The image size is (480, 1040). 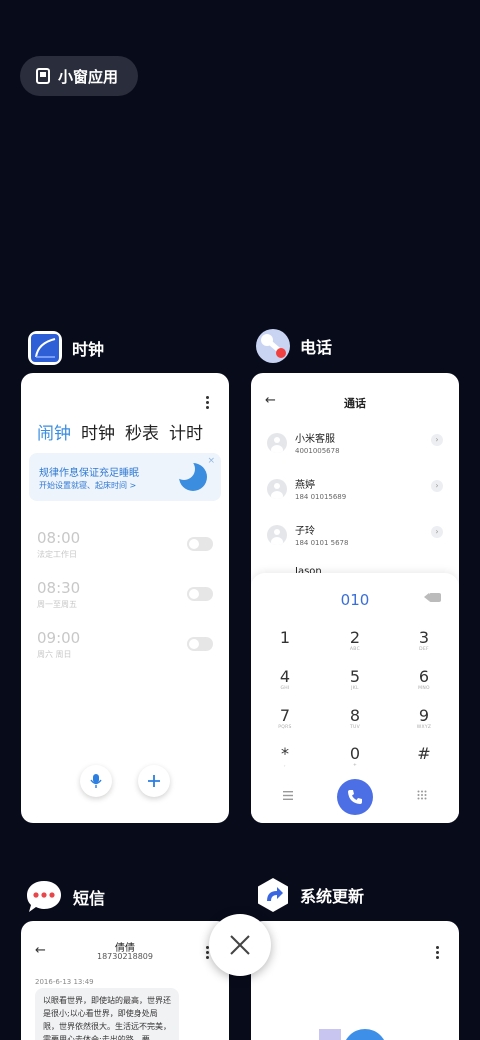 I want to click on dial-key-star: *,, so click(x=285, y=757).